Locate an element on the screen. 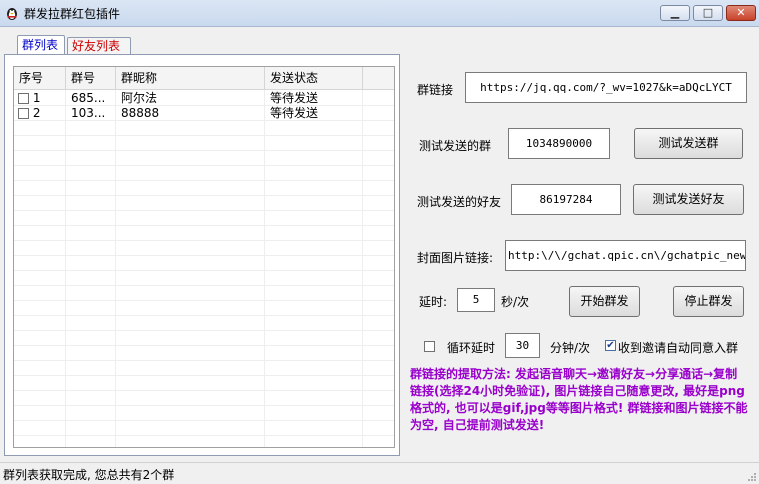 Image resolution: width=759 pixels, height=484 pixels. window-title: 群发拉群红包插件 is located at coordinates (72, 14).